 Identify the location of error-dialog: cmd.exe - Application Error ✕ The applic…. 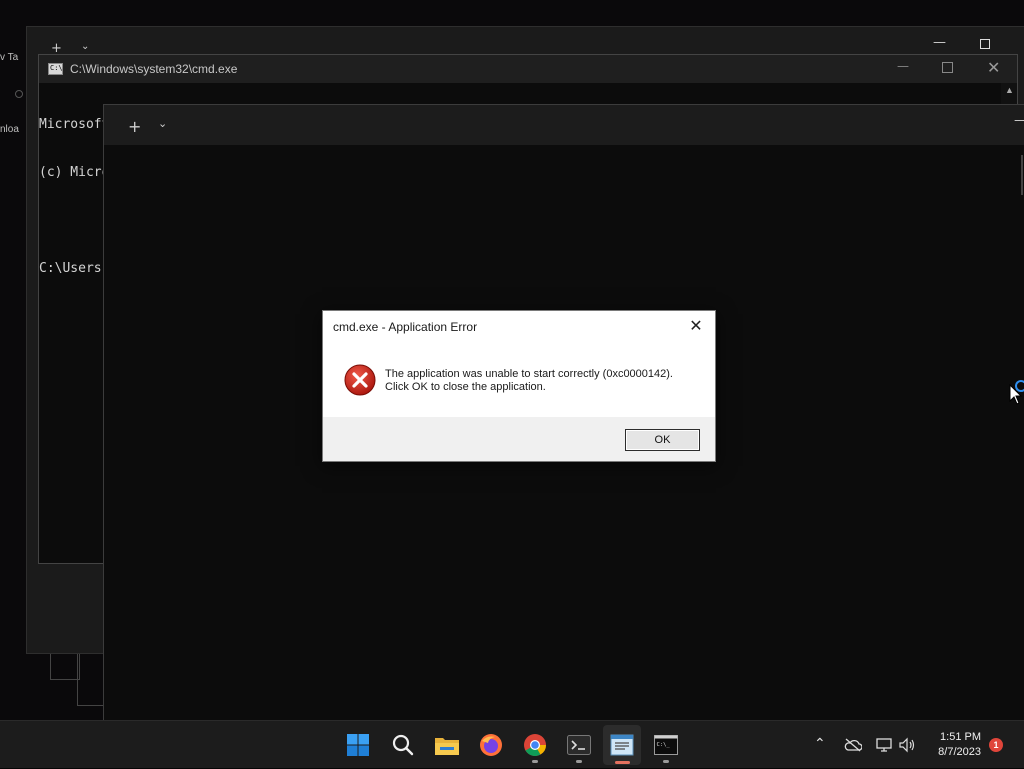
(519, 386).